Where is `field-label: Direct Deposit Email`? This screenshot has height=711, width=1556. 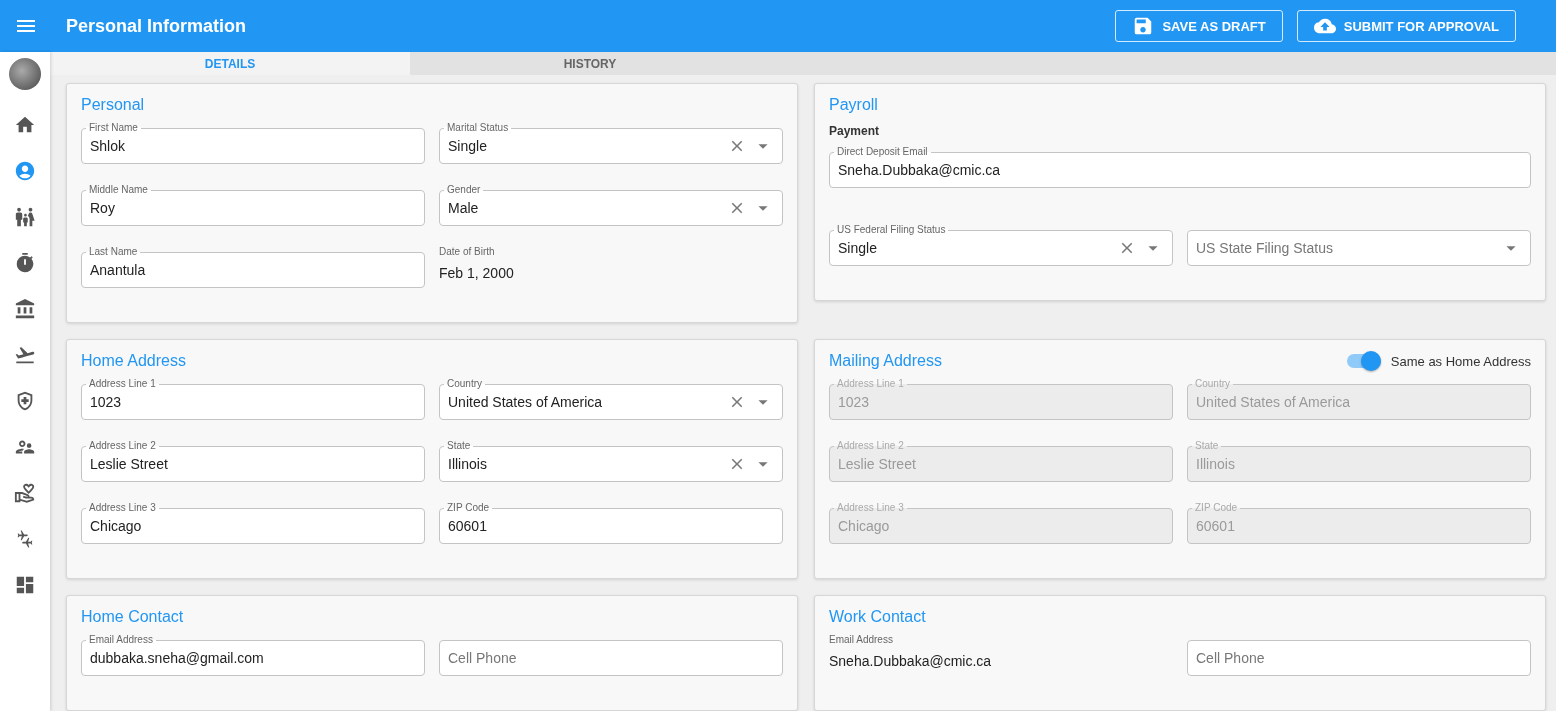
field-label: Direct Deposit Email is located at coordinates (882, 151).